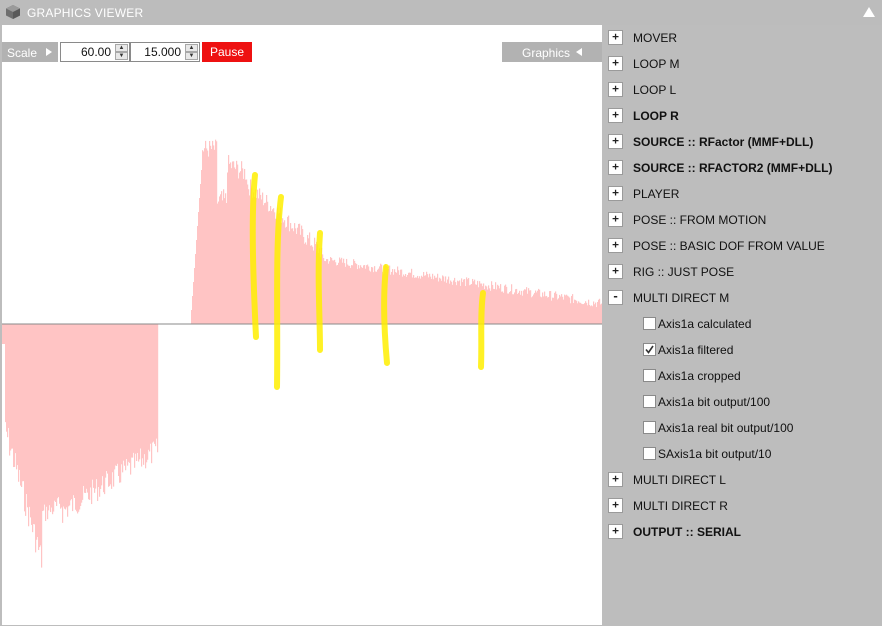 The height and width of the screenshot is (626, 882). I want to click on scale-spinner-a: ▲ ▼, so click(95, 52).